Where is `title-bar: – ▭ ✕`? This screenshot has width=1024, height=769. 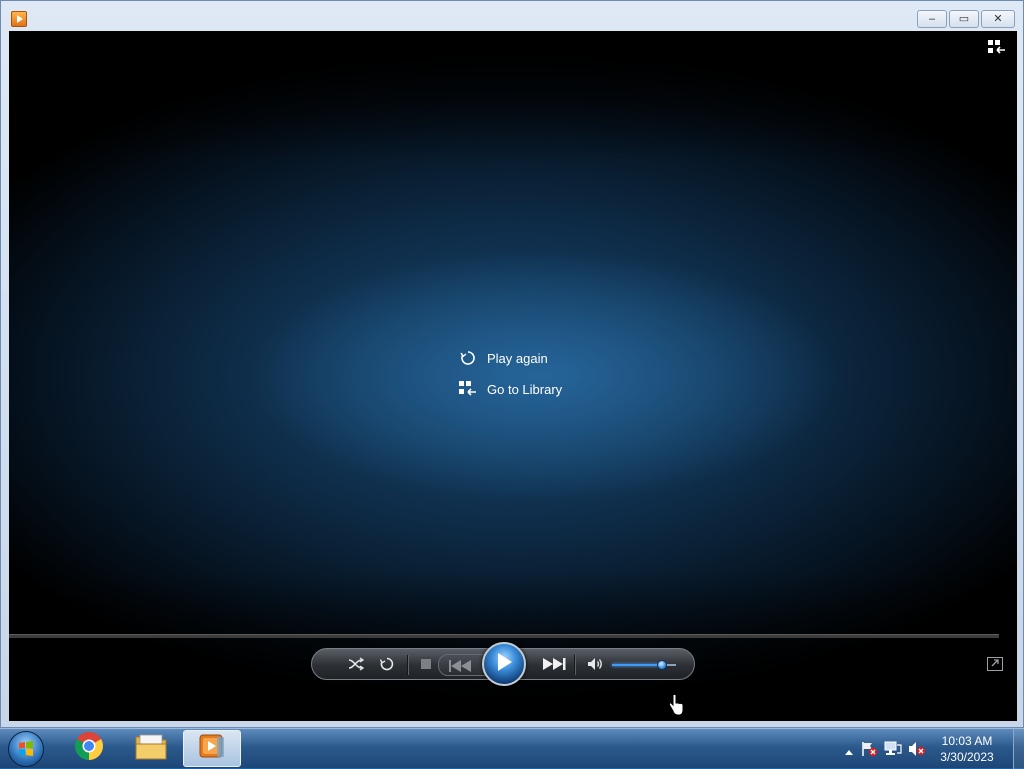
title-bar: – ▭ ✕ is located at coordinates (512, 16).